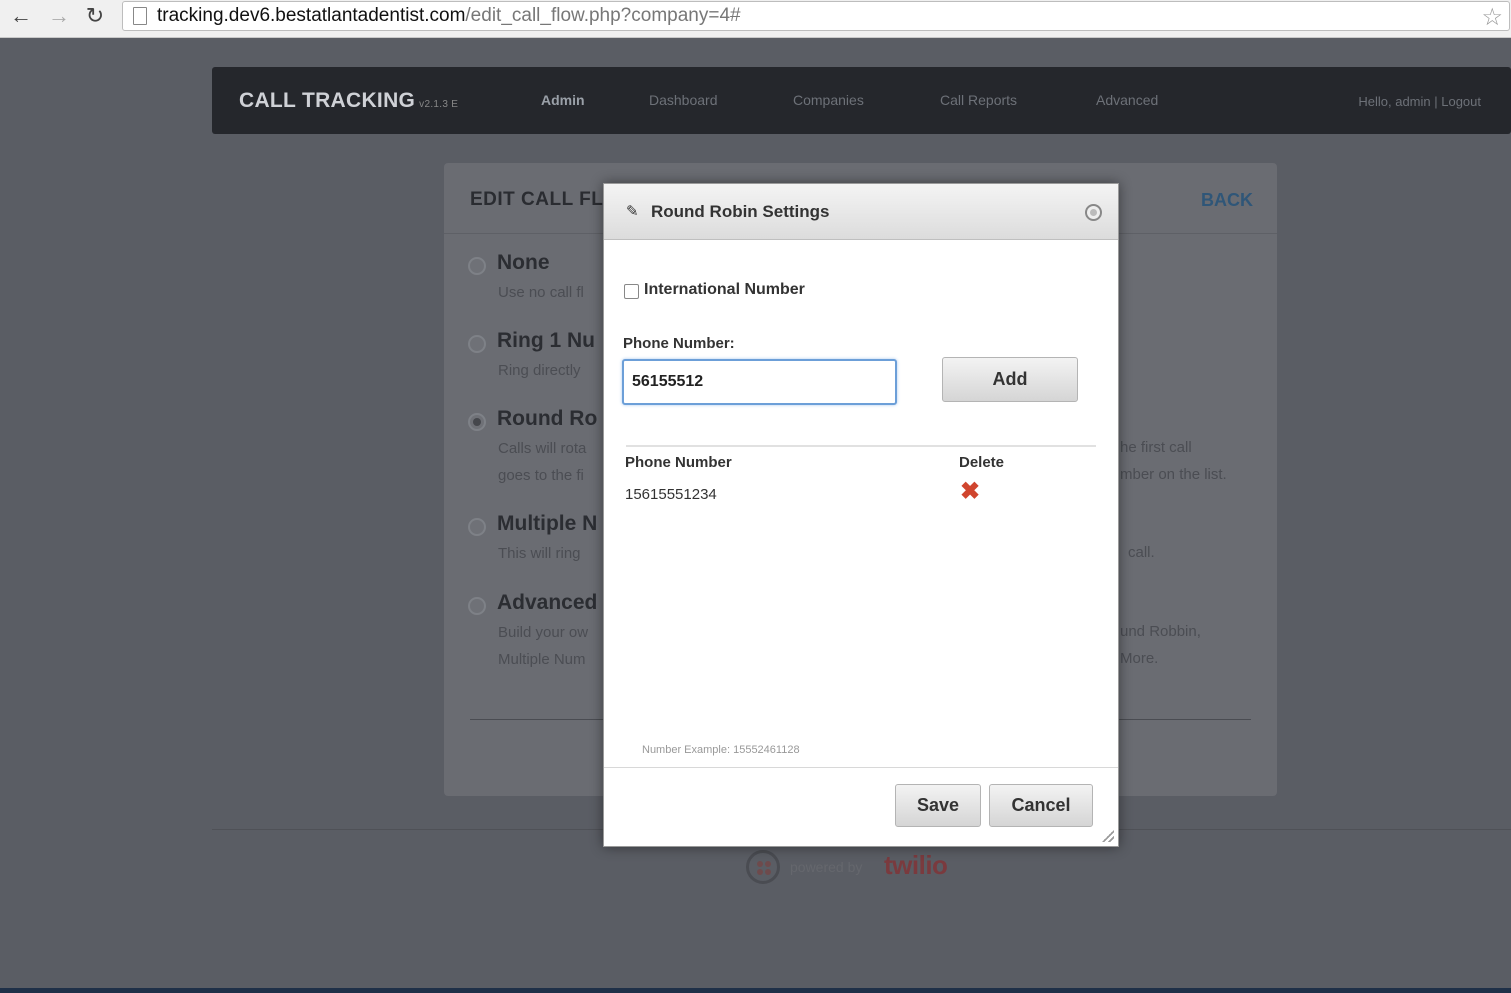 The width and height of the screenshot is (1511, 993). What do you see at coordinates (1108, 836) in the screenshot?
I see `resize-grip-icon` at bounding box center [1108, 836].